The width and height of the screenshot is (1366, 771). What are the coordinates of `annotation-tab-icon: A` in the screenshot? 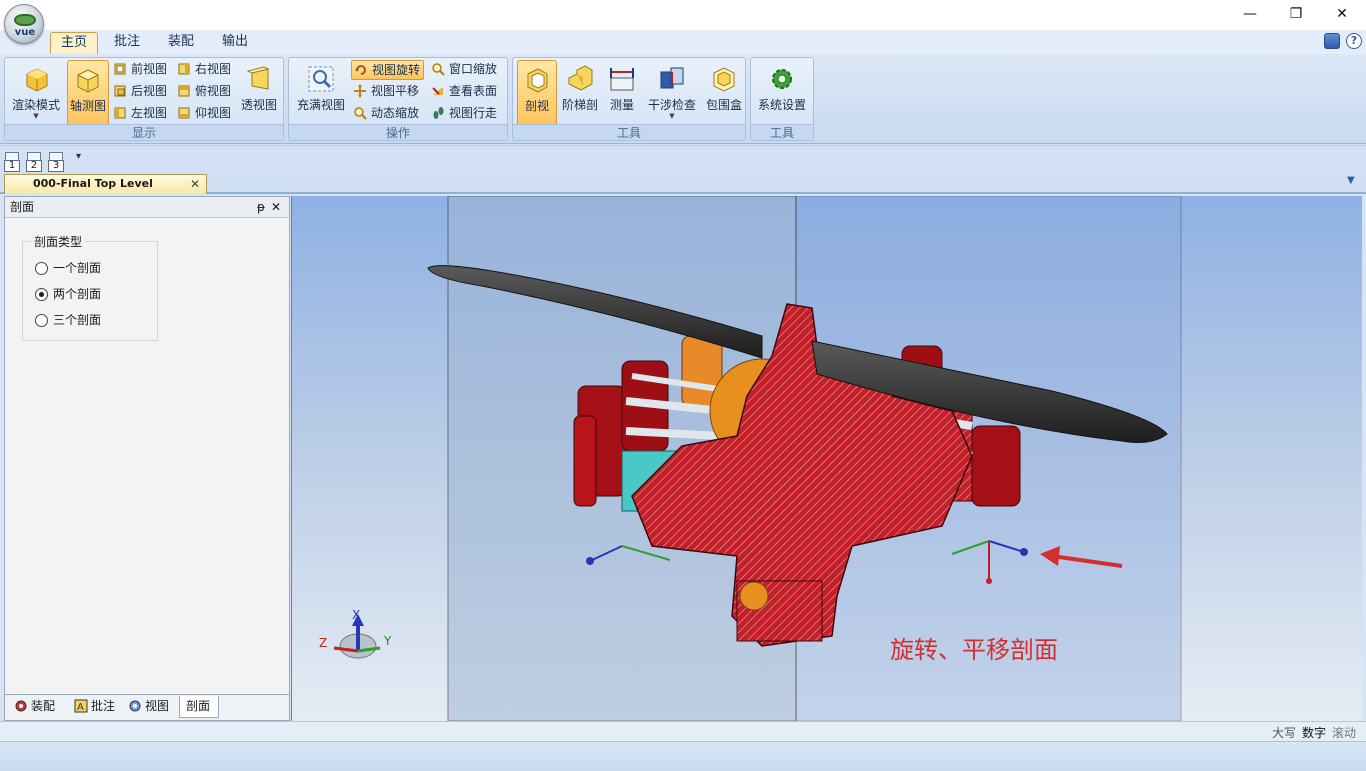 It's located at (81, 706).